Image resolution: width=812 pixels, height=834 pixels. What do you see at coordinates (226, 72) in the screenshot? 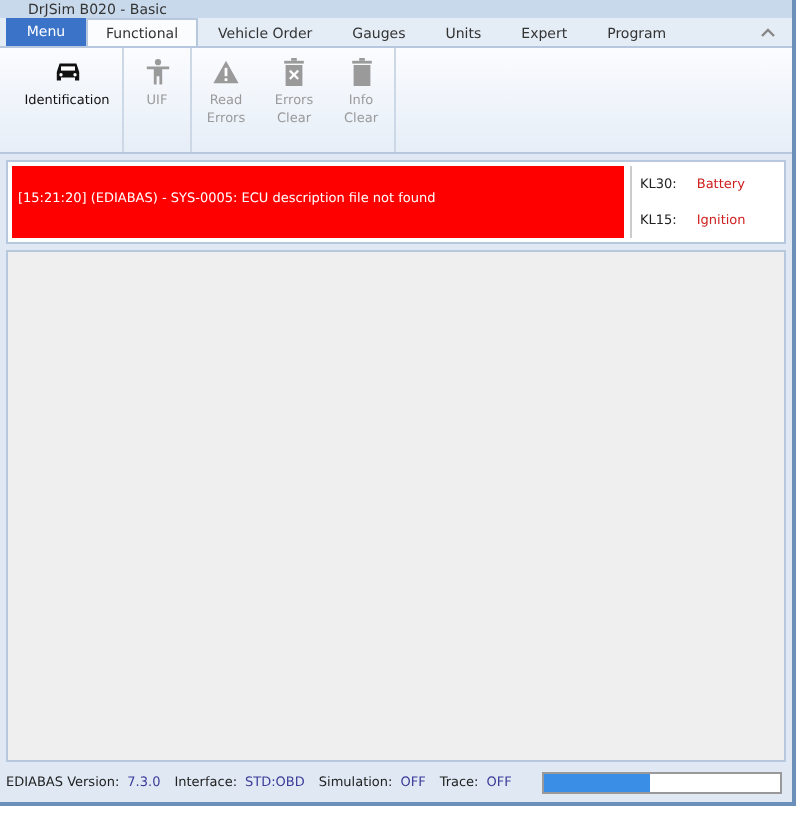
I see `warning-icon` at bounding box center [226, 72].